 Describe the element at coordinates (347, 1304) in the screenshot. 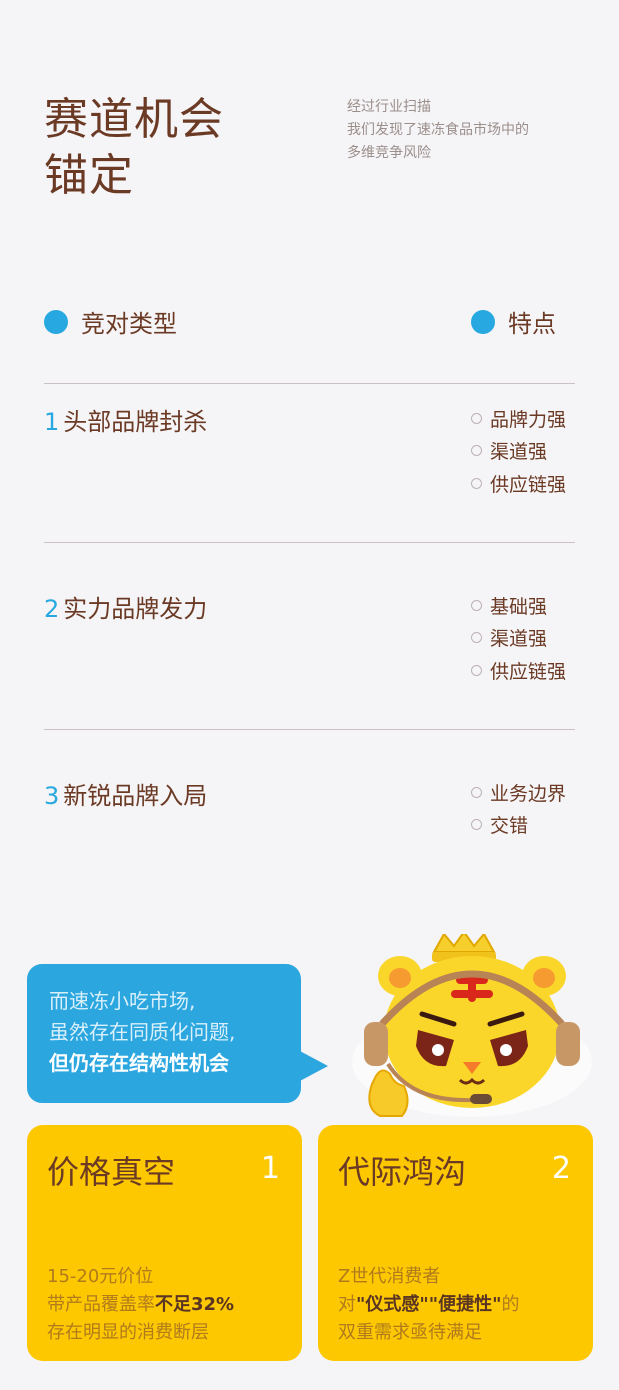

I see `card-line2-text: 对` at that location.